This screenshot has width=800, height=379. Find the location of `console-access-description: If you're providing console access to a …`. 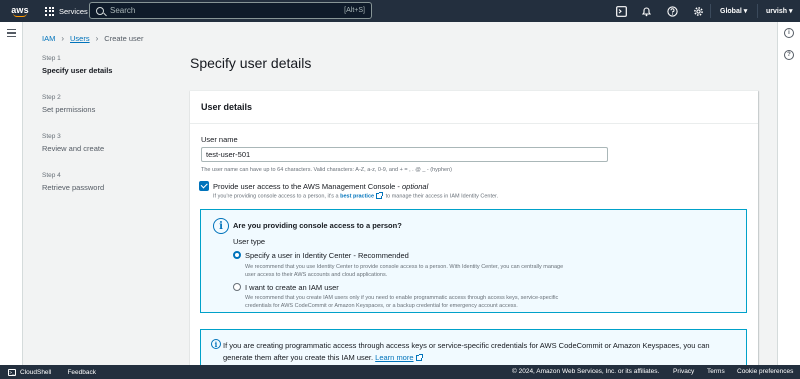

console-access-description: If you're providing console access to a … is located at coordinates (356, 196).